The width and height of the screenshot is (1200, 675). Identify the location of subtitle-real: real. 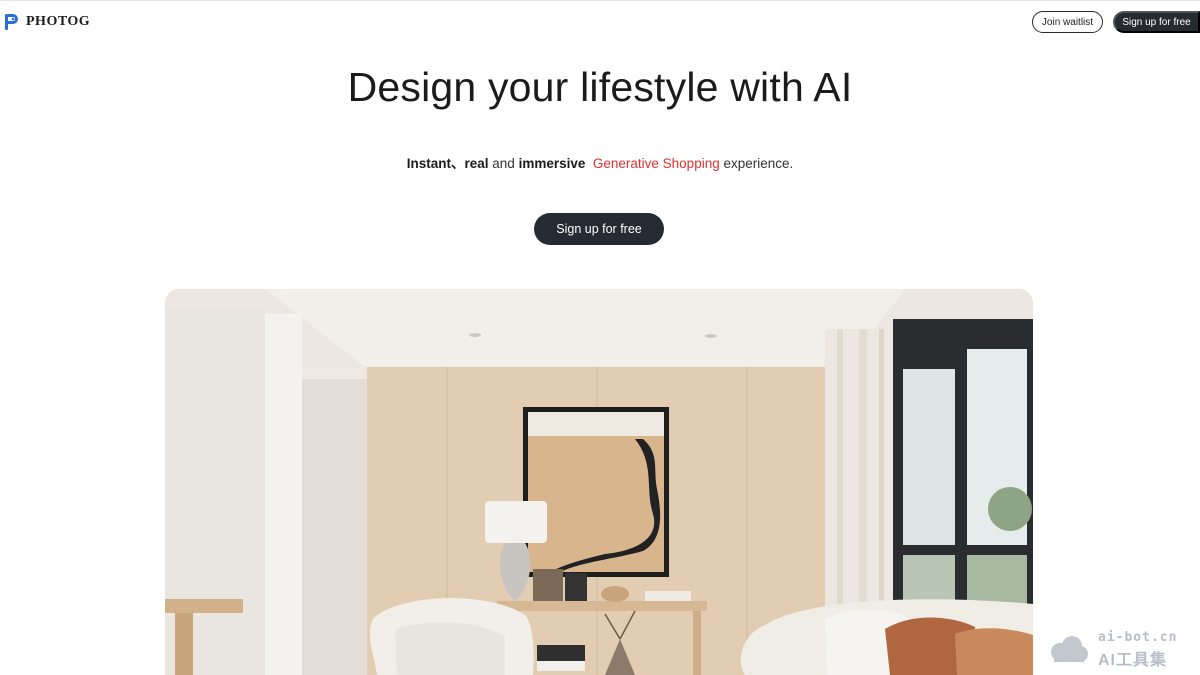
(476, 163).